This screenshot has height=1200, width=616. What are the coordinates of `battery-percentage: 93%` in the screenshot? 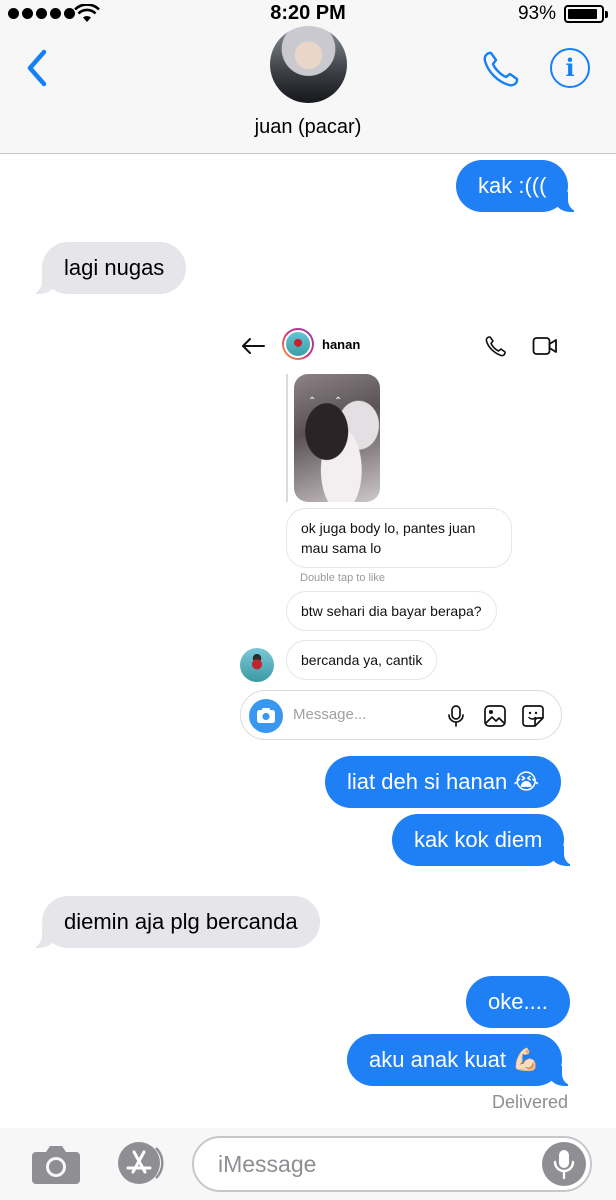 It's located at (536, 13).